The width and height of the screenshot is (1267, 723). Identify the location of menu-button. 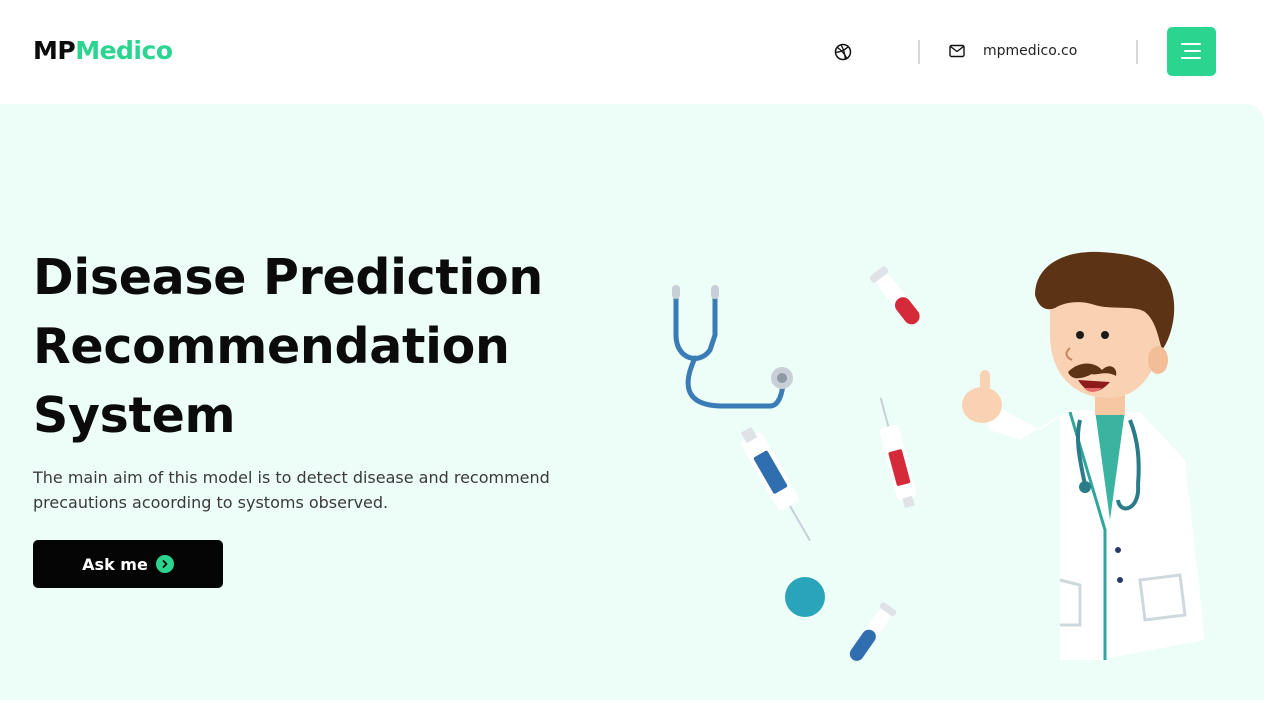
(1191, 51).